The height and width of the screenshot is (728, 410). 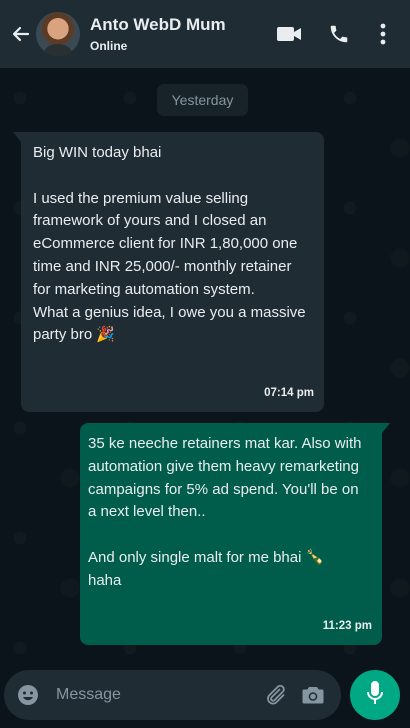 What do you see at coordinates (289, 393) in the screenshot?
I see `message-time: 07:14 pm` at bounding box center [289, 393].